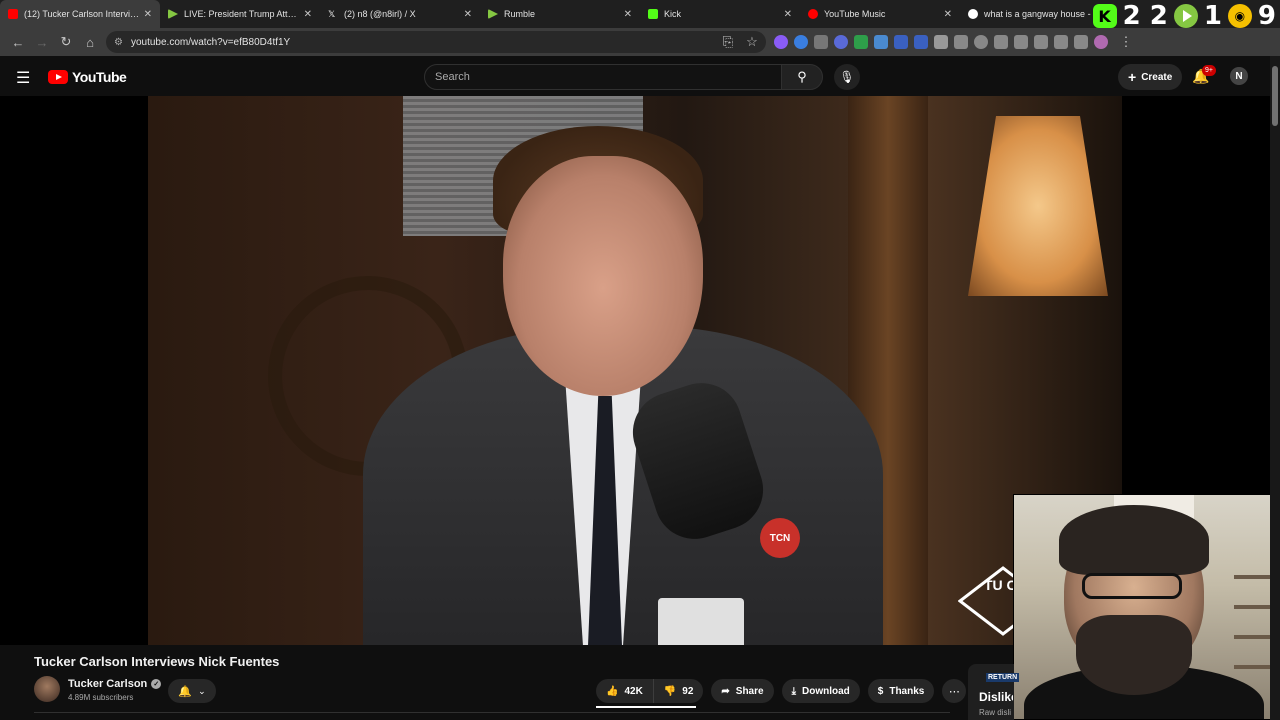 The width and height of the screenshot is (1280, 720). I want to click on thanks-label: Thanks, so click(907, 691).